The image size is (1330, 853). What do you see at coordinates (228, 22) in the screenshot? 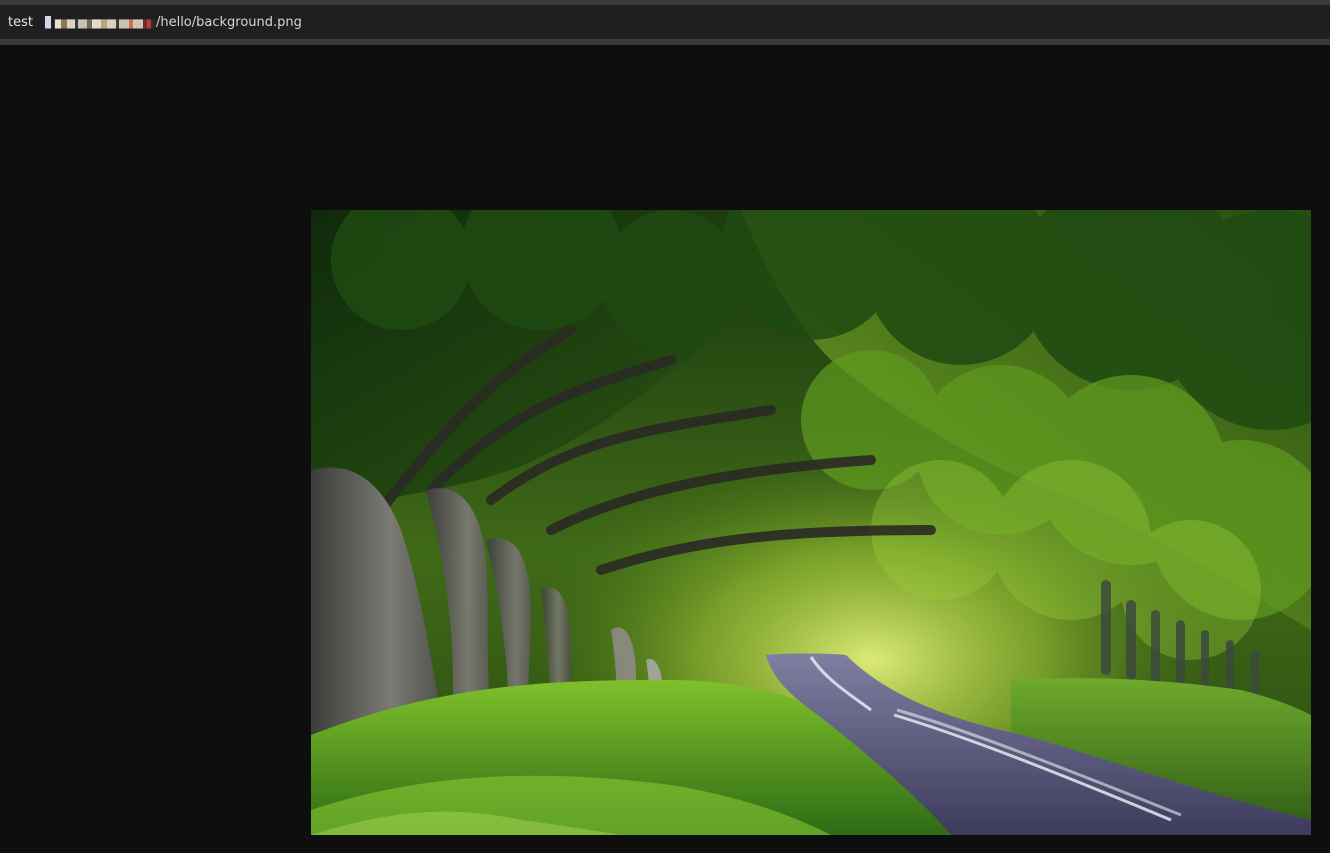
I see `file-path-suffix: /hello/background.png` at bounding box center [228, 22].